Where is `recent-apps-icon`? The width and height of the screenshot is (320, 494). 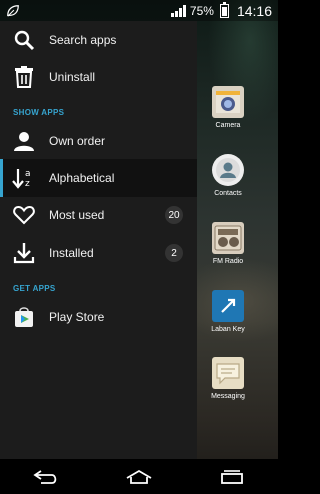 recent-apps-icon is located at coordinates (231, 476).